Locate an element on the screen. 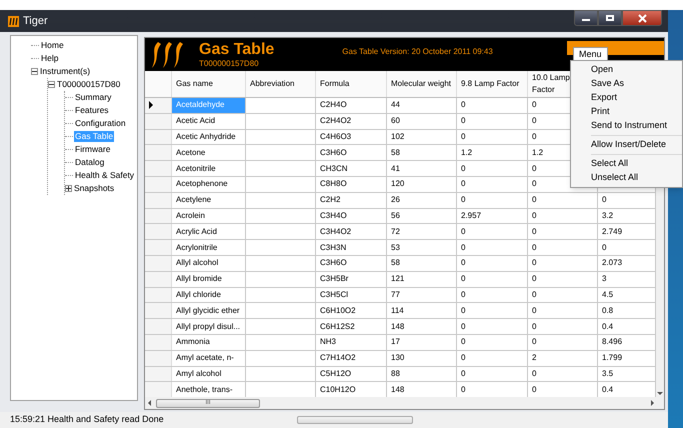 The image size is (683, 428). column-header: Formula is located at coordinates (351, 84).